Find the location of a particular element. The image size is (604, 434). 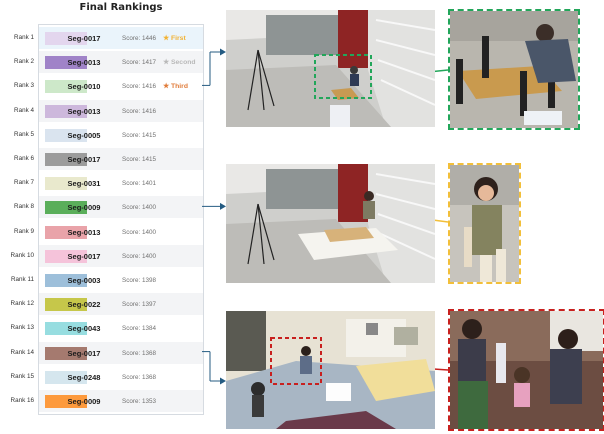

ranking-row: Seg-0013 Score: 1400 is located at coordinates (121, 232).